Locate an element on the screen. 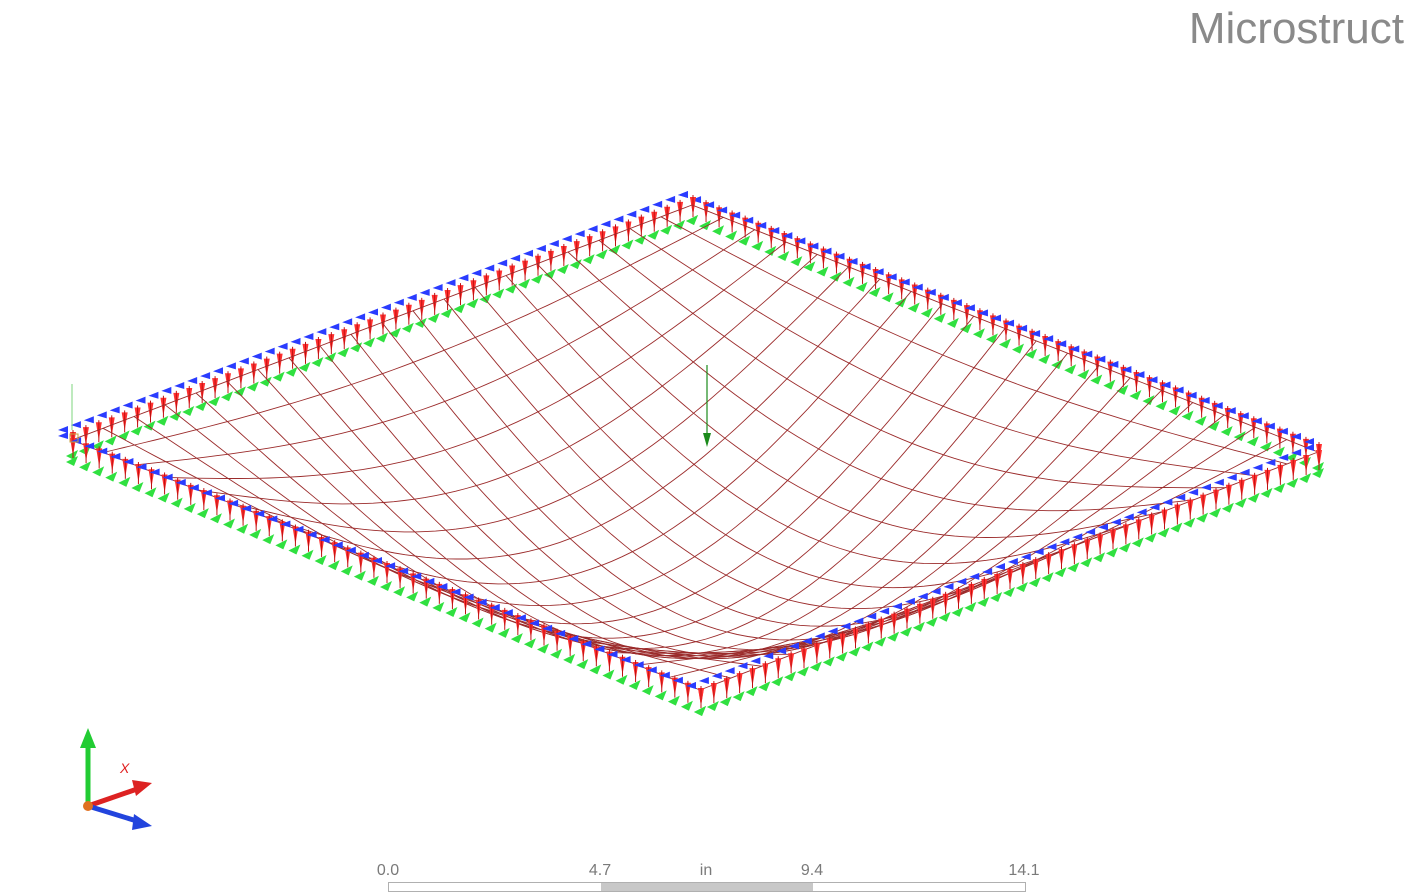 This screenshot has width=1414, height=896. scale-bar-track is located at coordinates (707, 887).